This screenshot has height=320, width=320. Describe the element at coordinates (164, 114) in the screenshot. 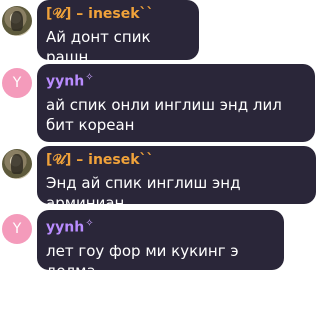

I see `message-text: ай спик онли инглиш энд лил бит кореан` at that location.